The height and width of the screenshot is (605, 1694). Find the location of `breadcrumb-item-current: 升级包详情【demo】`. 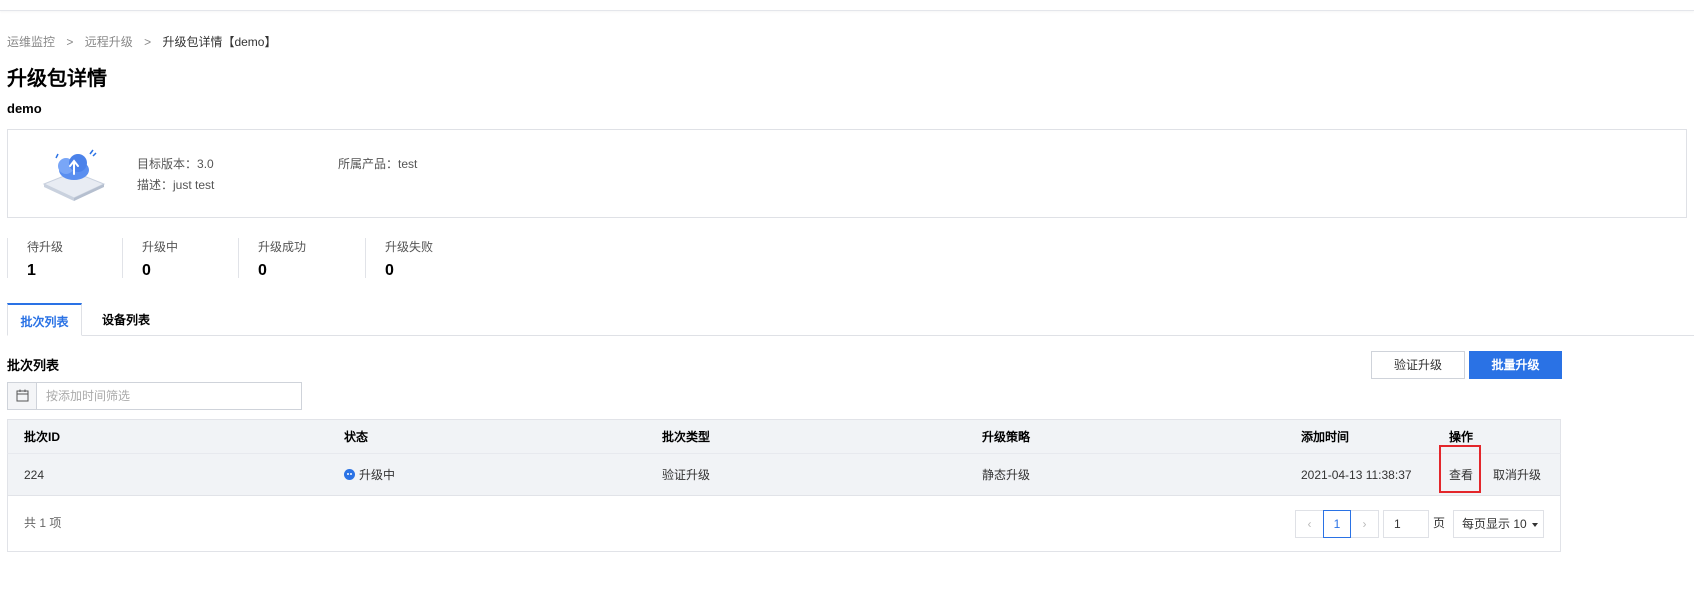

breadcrumb-item-current: 升级包详情【demo】 is located at coordinates (219, 42).